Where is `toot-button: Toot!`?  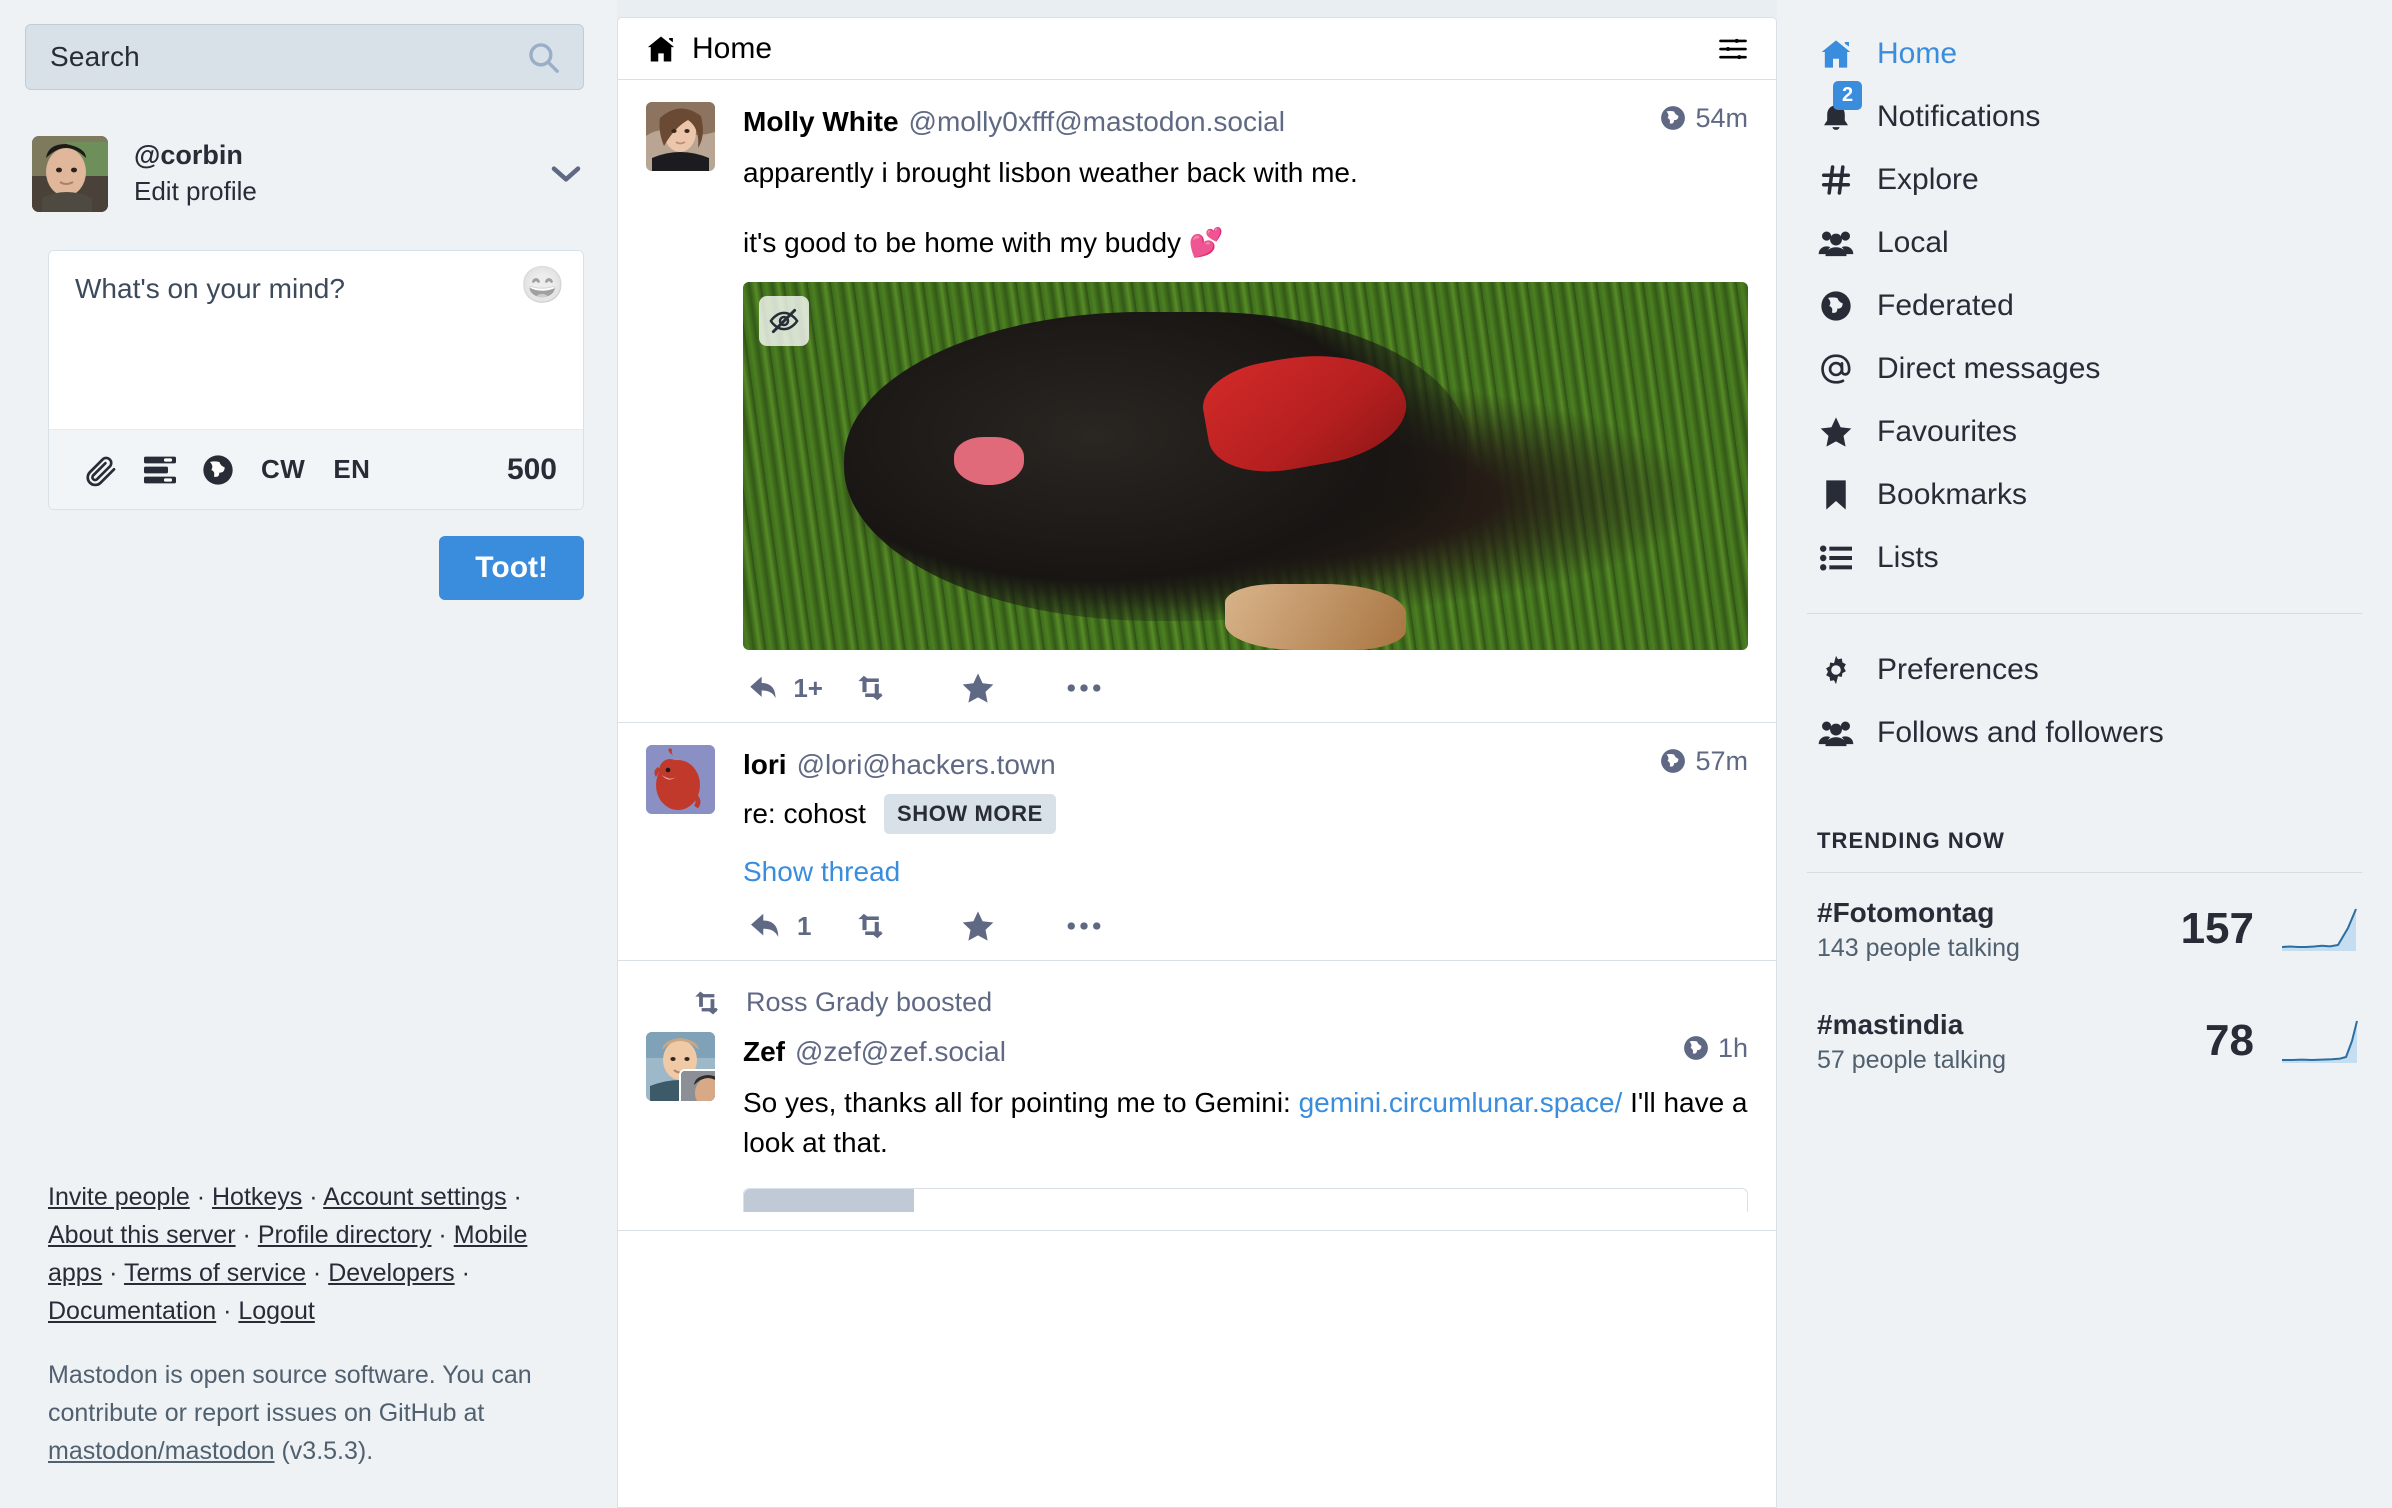
toot-button: Toot! is located at coordinates (511, 568).